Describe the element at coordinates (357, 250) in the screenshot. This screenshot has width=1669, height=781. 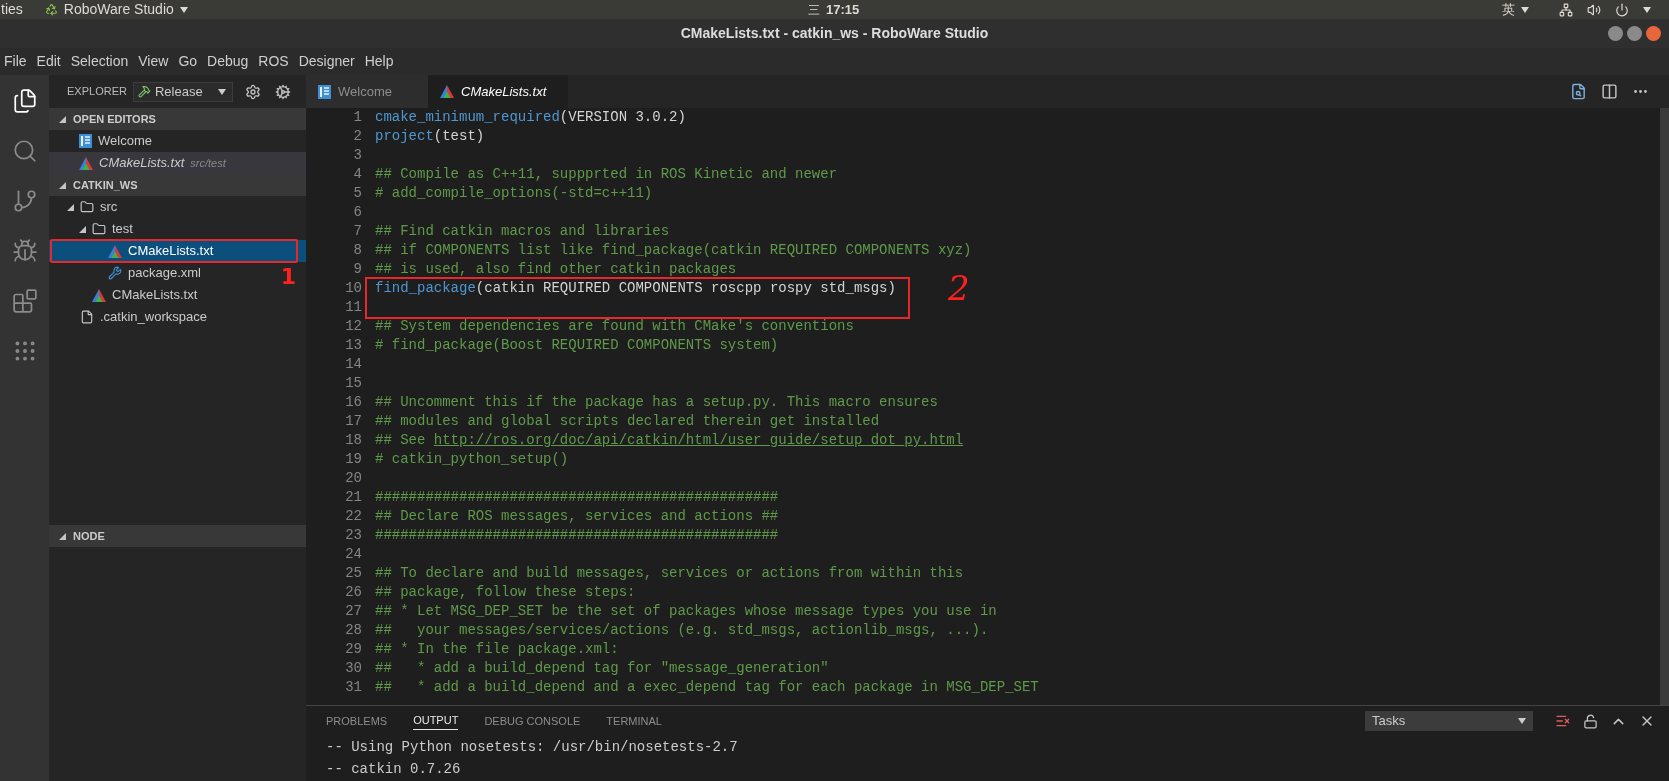
I see `line-number: 8` at that location.